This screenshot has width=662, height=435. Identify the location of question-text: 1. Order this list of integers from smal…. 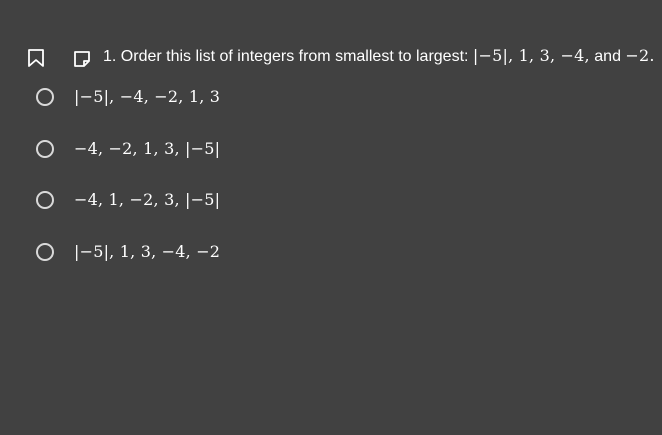
(379, 56).